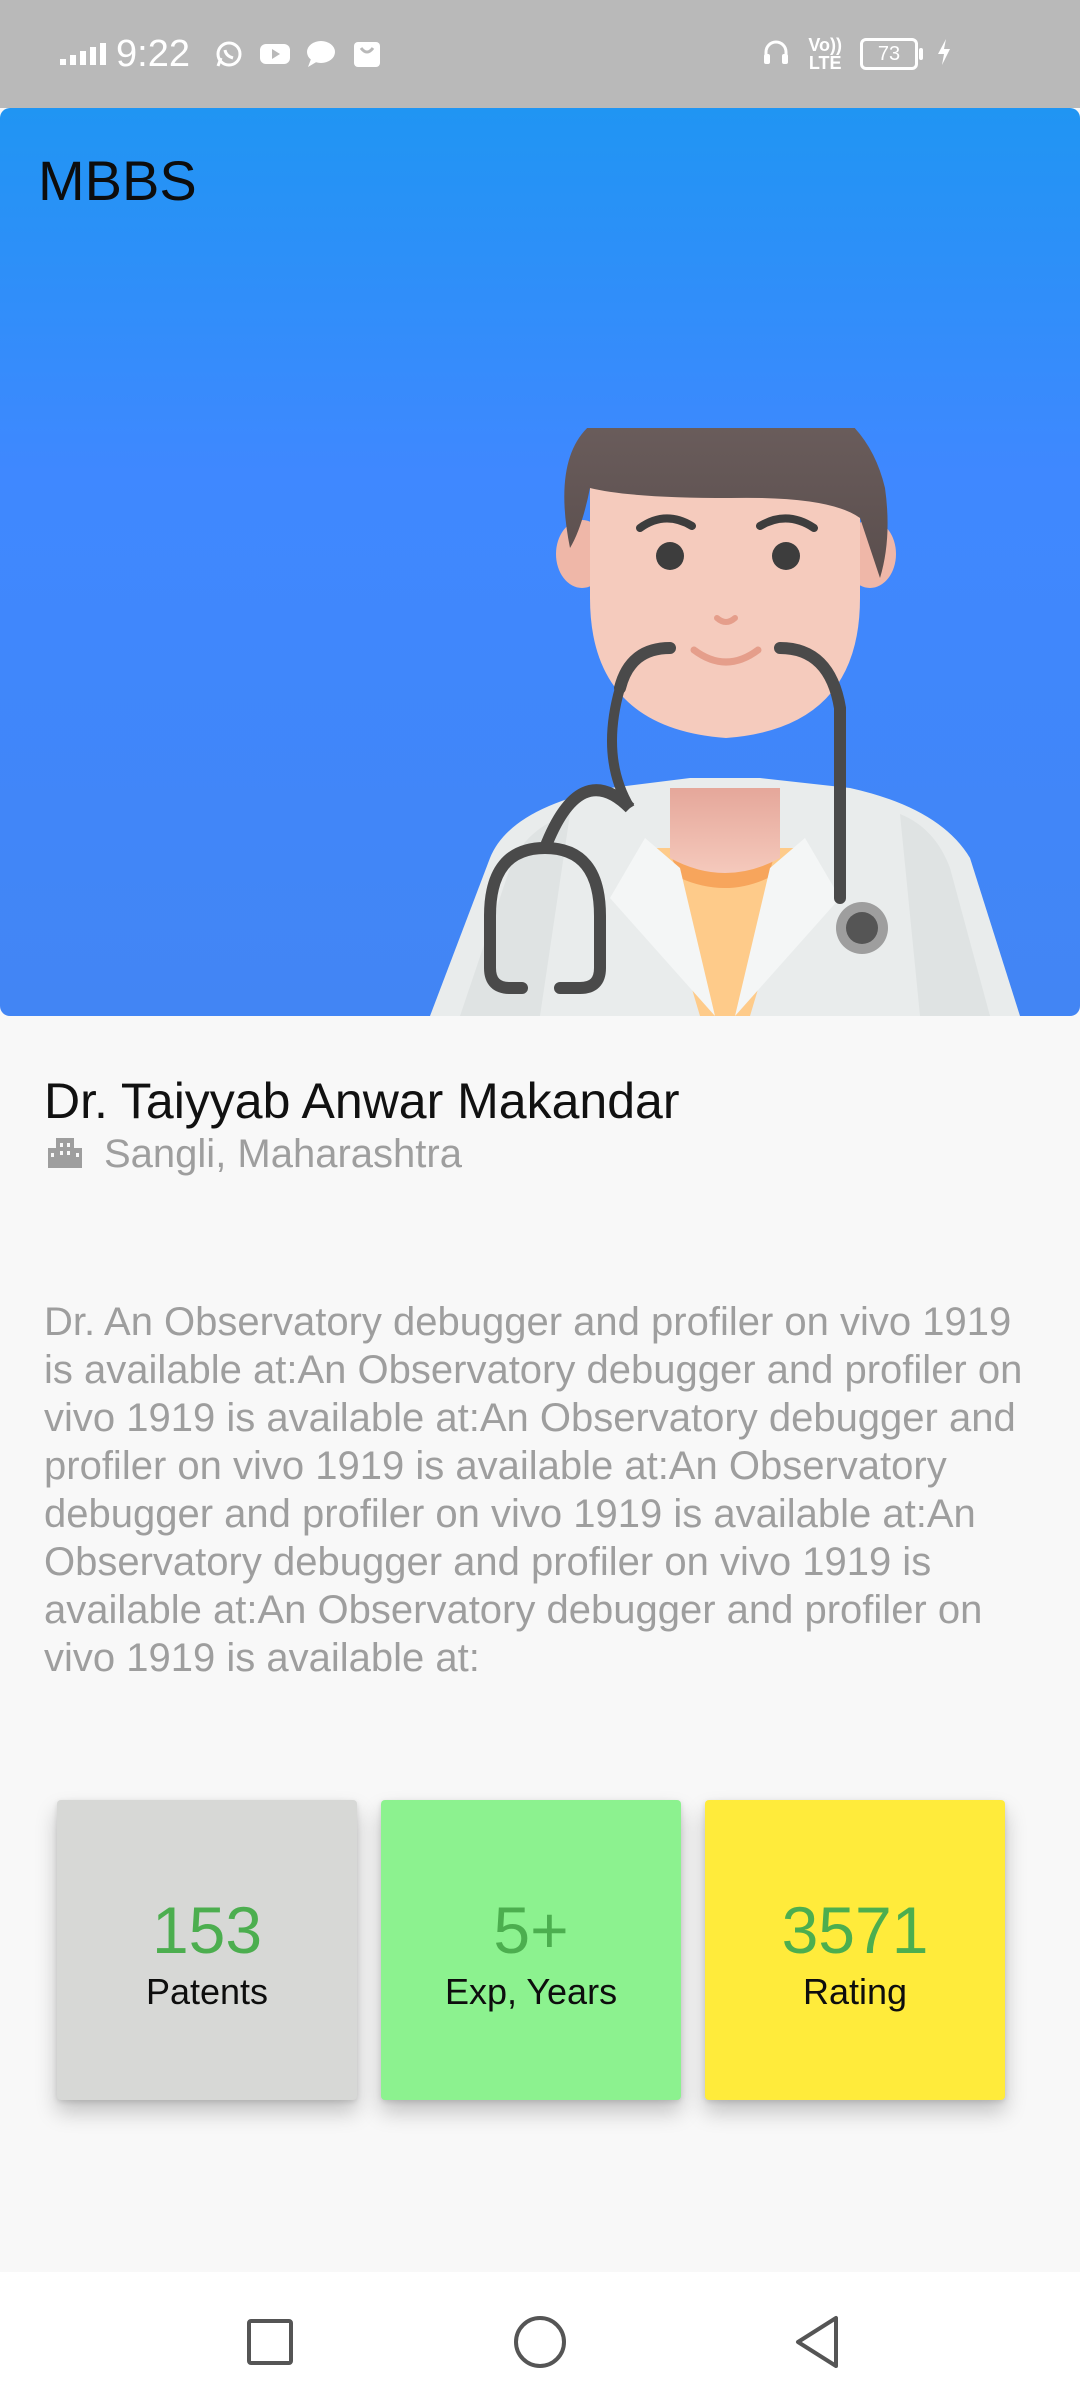 The width and height of the screenshot is (1080, 2400). What do you see at coordinates (531, 1930) in the screenshot?
I see `stat-value: 5+` at bounding box center [531, 1930].